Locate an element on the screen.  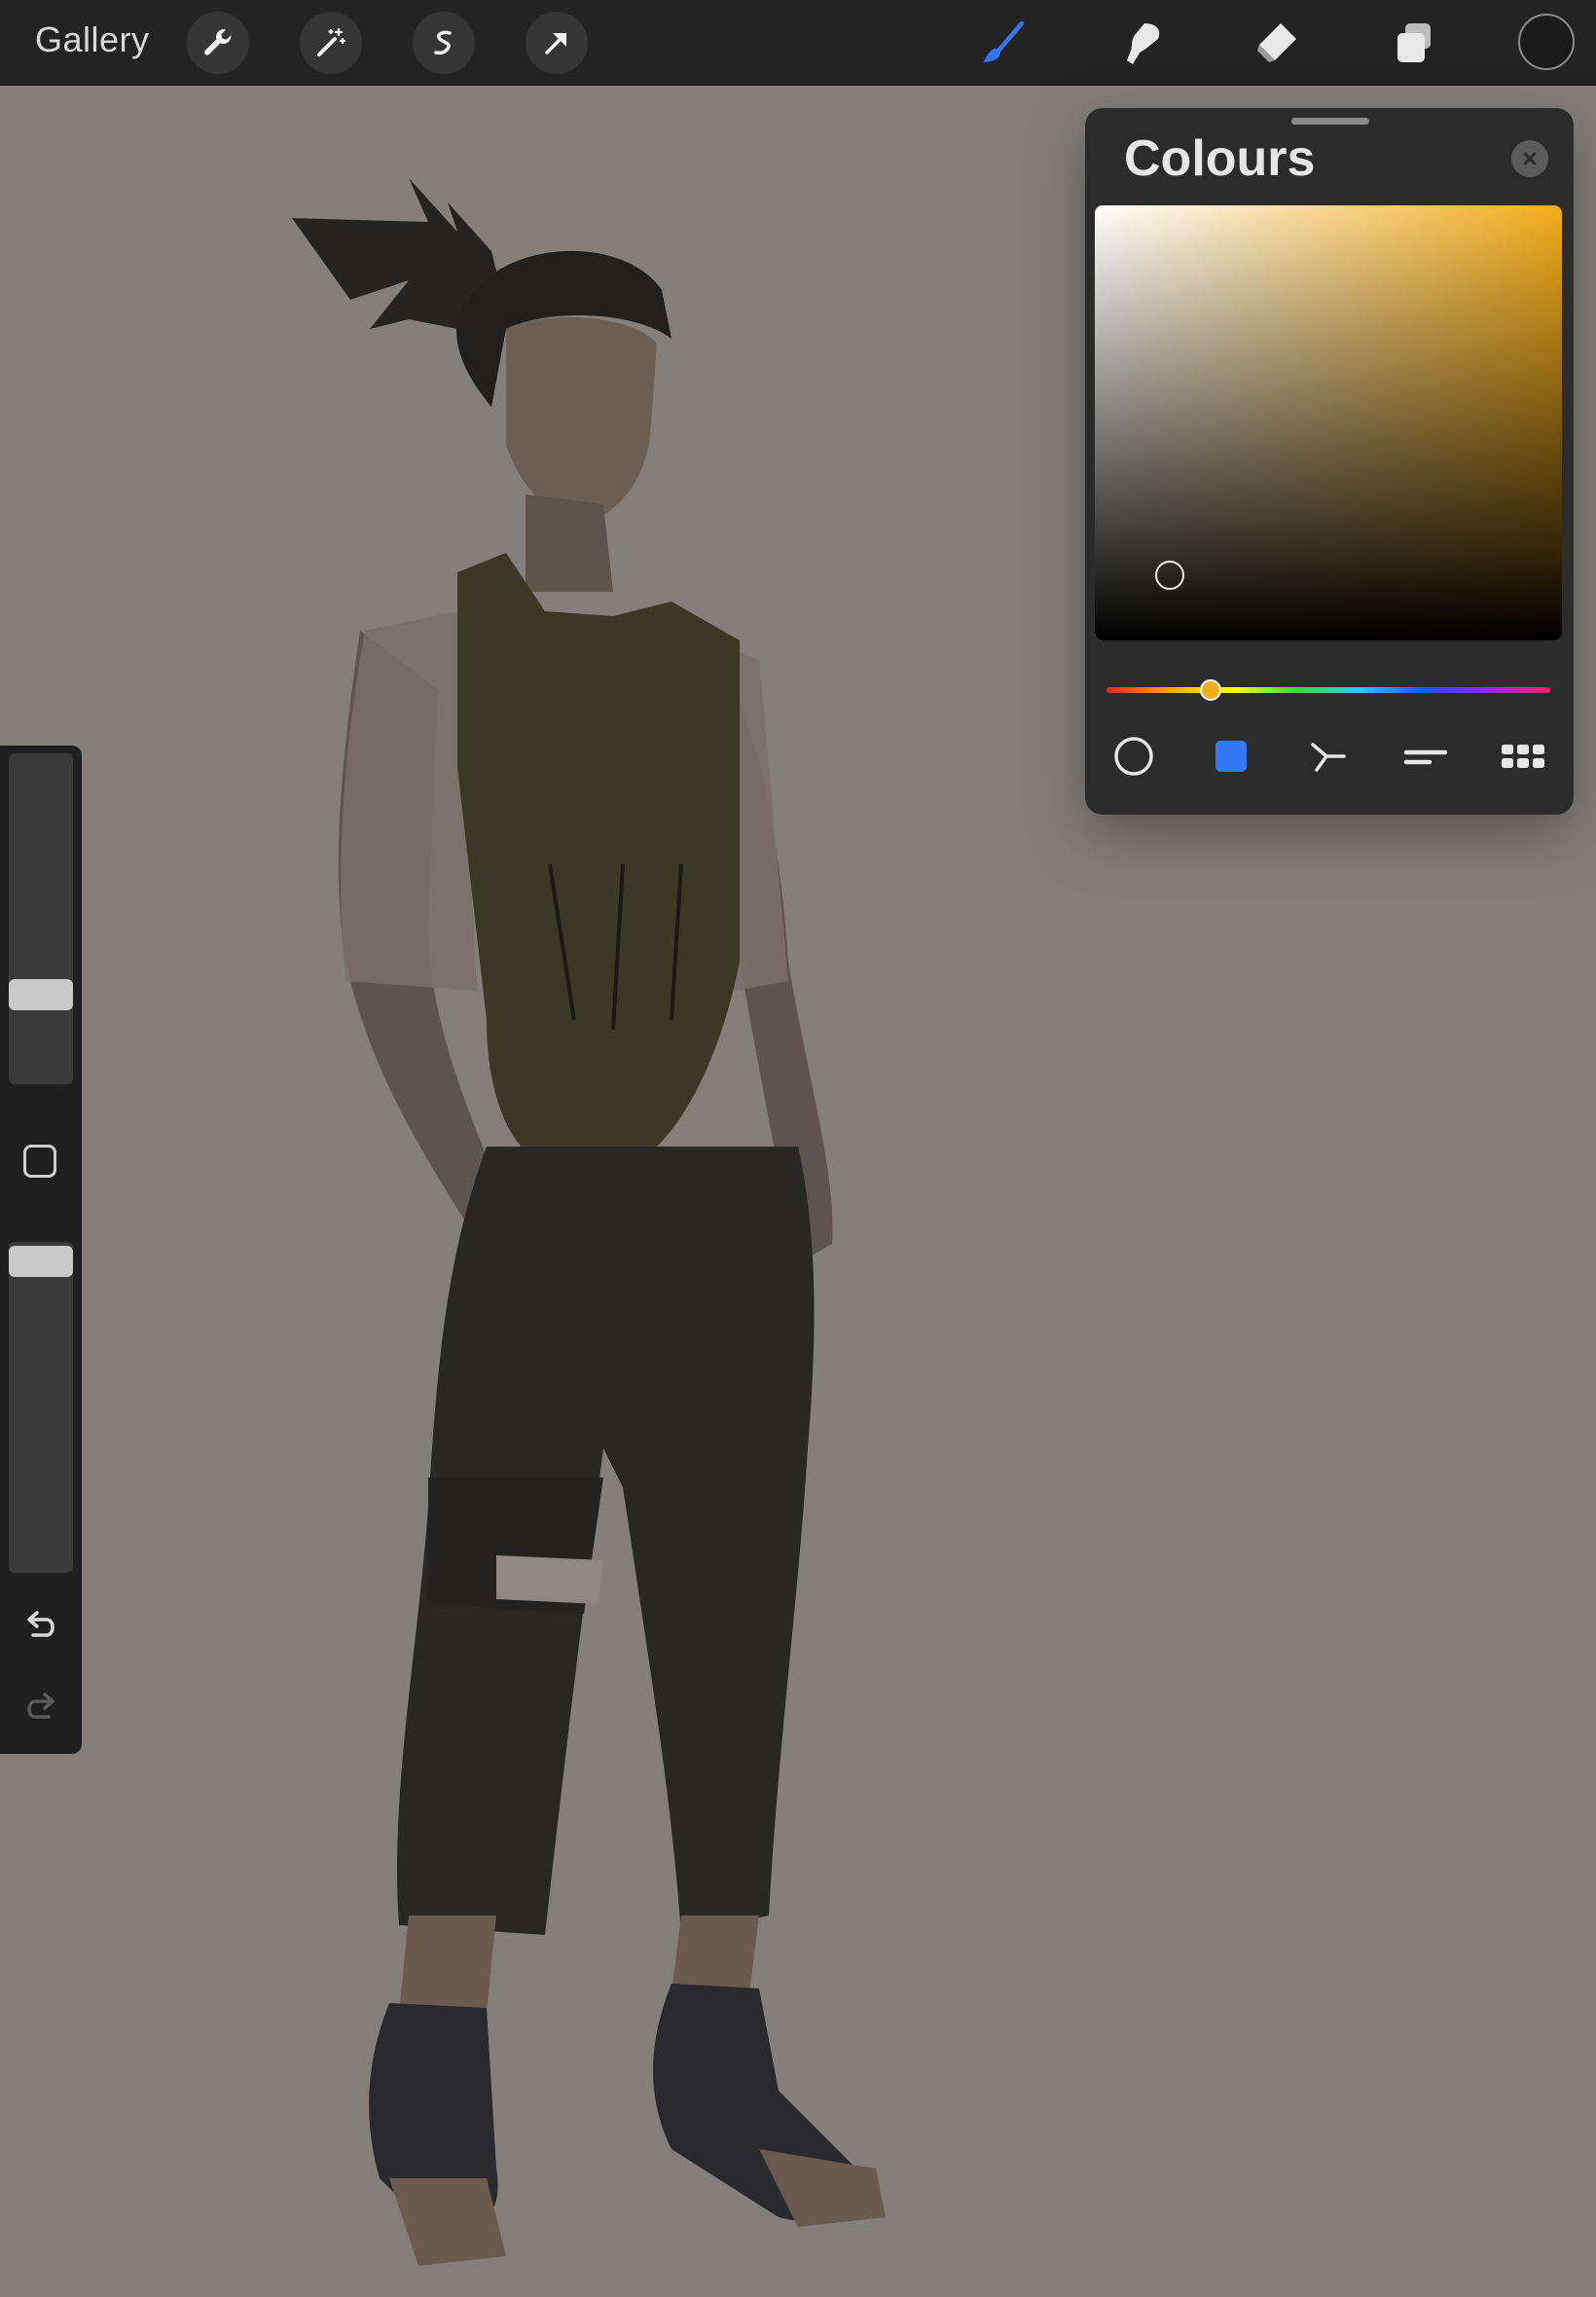
palettes-grid-icon is located at coordinates (1523, 756).